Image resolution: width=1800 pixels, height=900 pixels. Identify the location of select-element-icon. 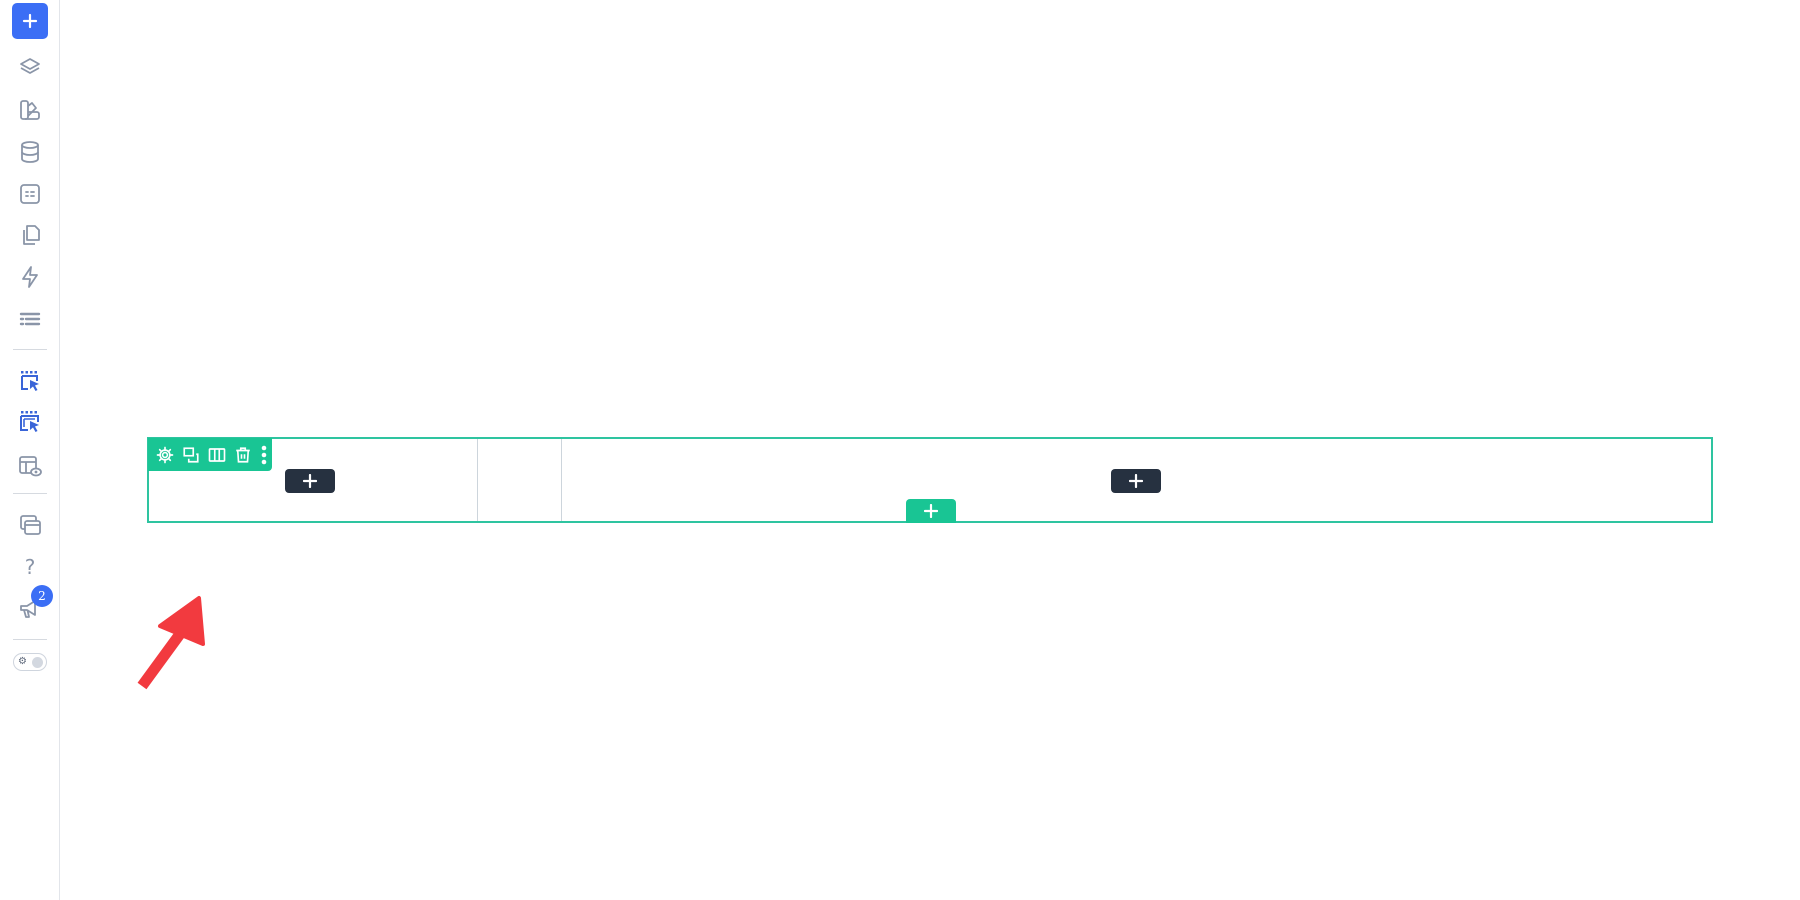
(30, 381).